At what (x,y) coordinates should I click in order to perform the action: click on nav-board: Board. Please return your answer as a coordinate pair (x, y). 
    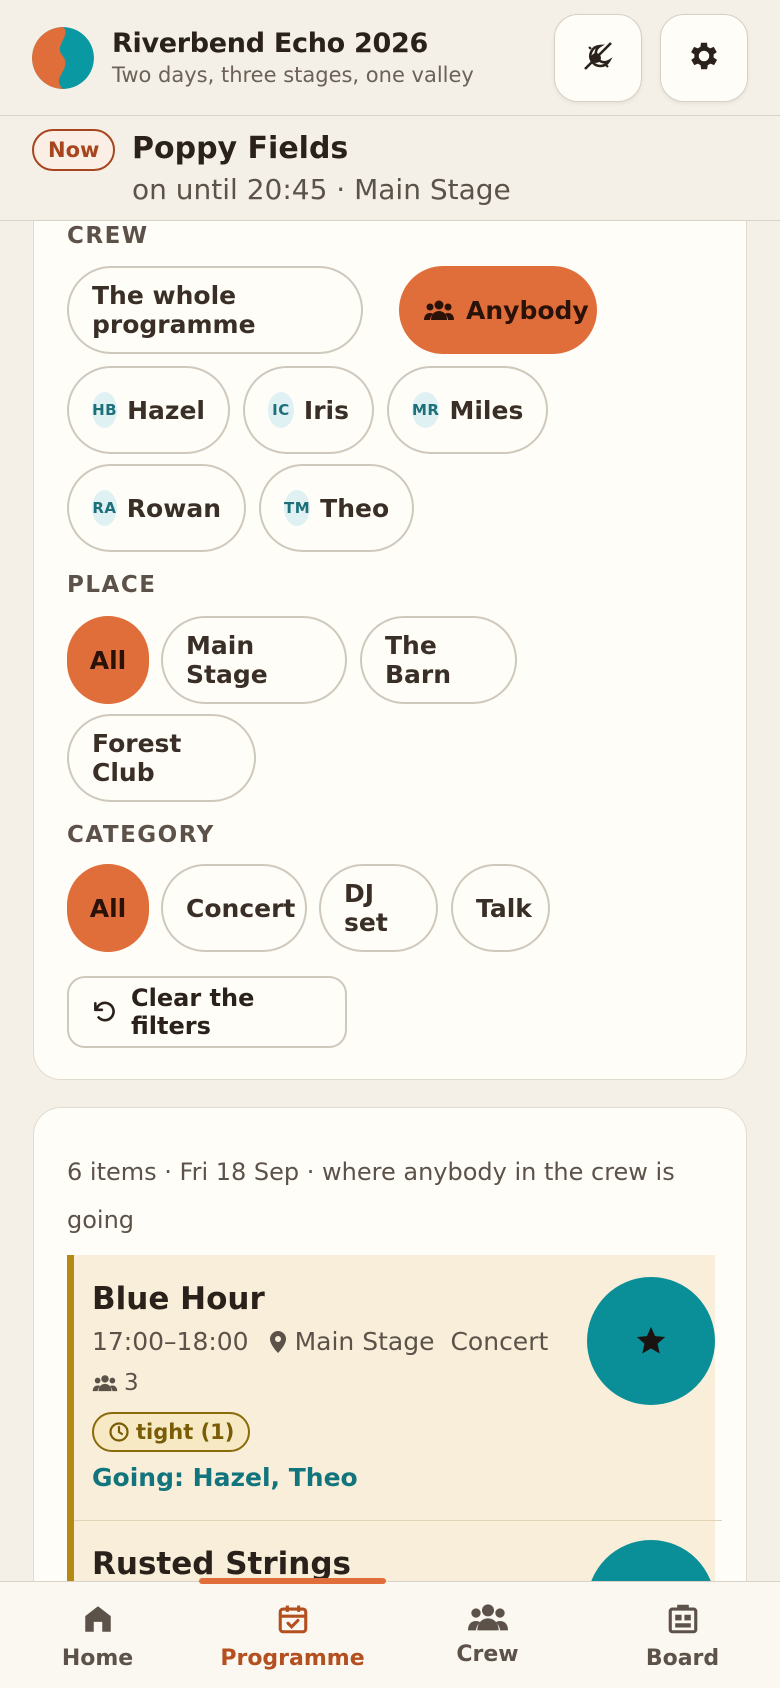
    Looking at the image, I should click on (682, 1635).